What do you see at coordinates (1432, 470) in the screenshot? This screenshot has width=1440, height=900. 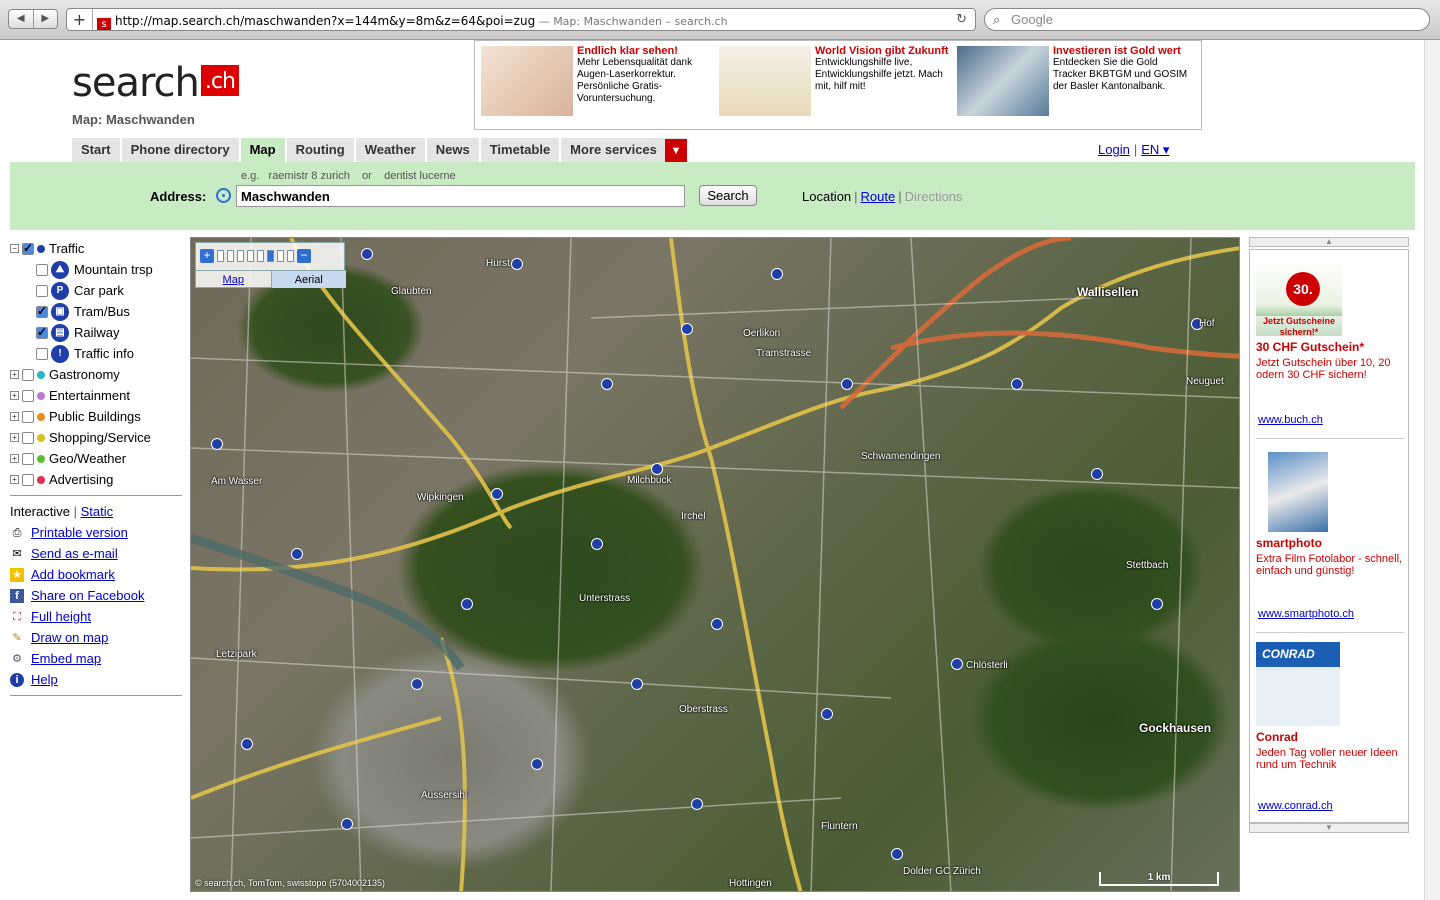 I see `page-scrollbar` at bounding box center [1432, 470].